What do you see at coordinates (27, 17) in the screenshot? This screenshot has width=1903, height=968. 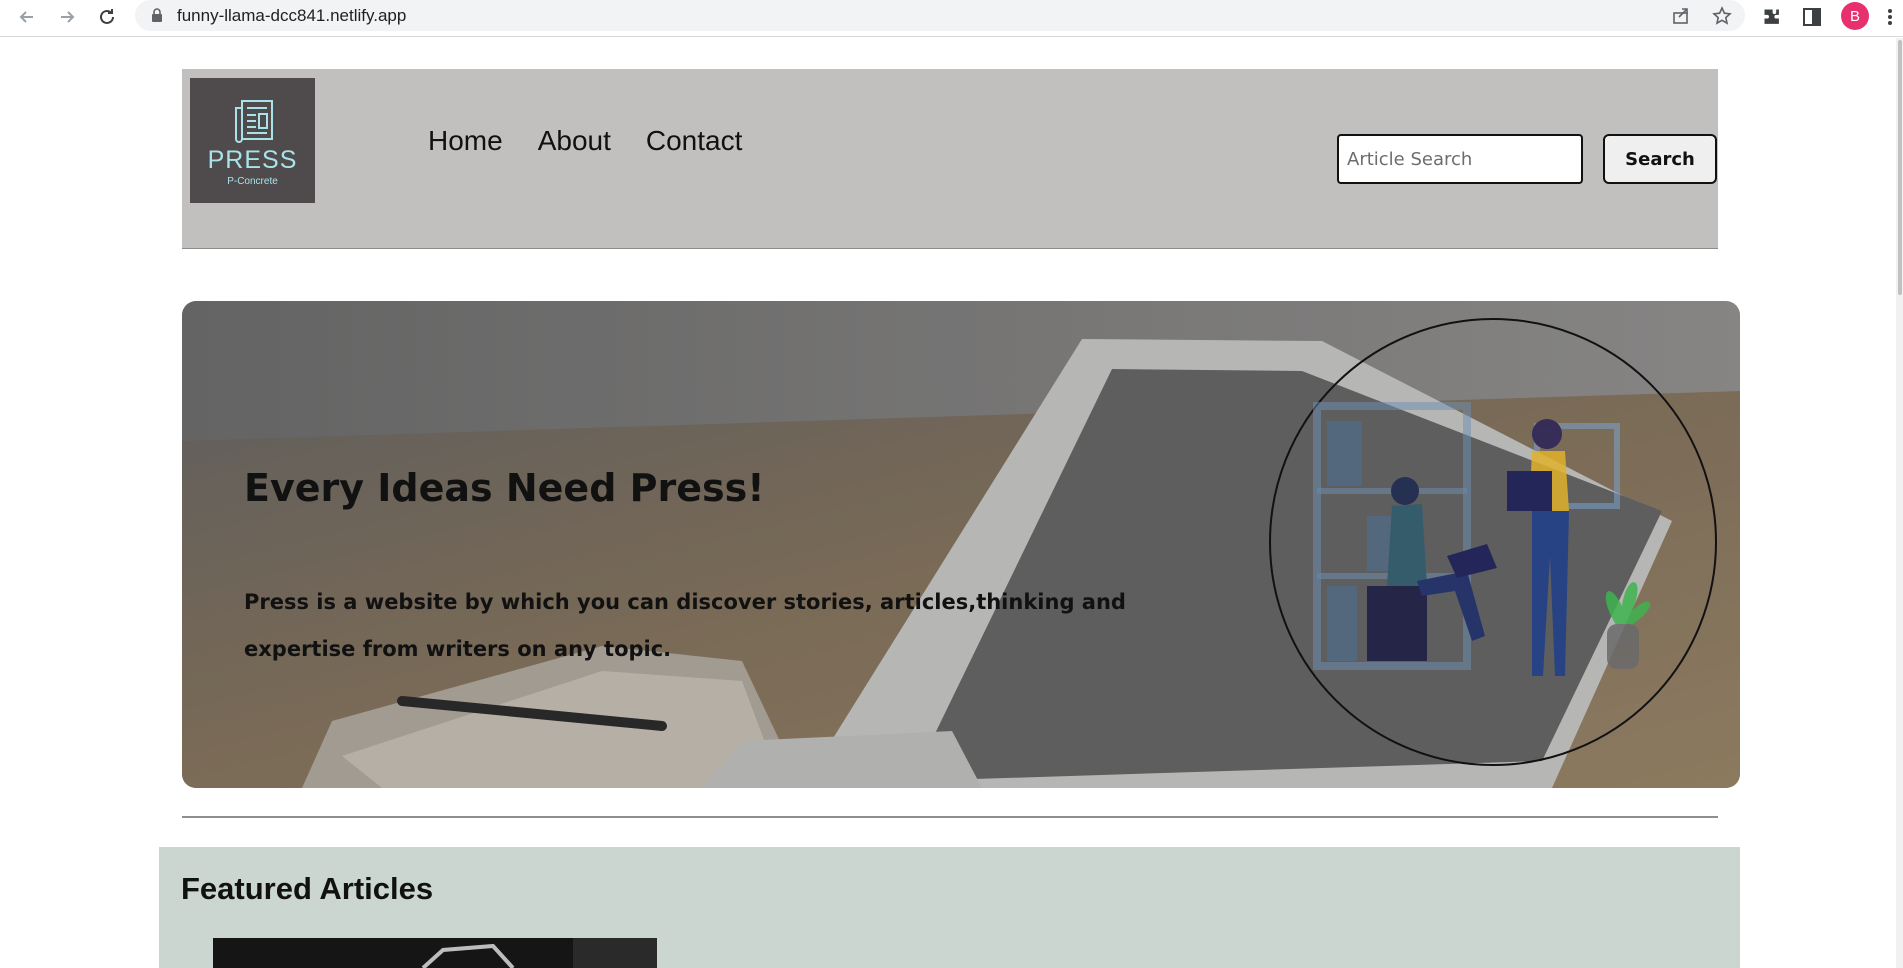 I see `back-icon` at bounding box center [27, 17].